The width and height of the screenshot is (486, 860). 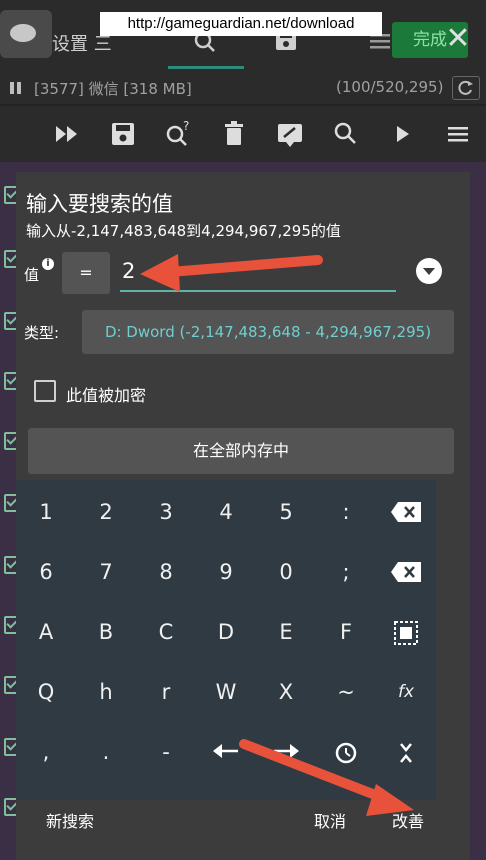 What do you see at coordinates (326, 777) in the screenshot?
I see `annotation-arrow-refine` at bounding box center [326, 777].